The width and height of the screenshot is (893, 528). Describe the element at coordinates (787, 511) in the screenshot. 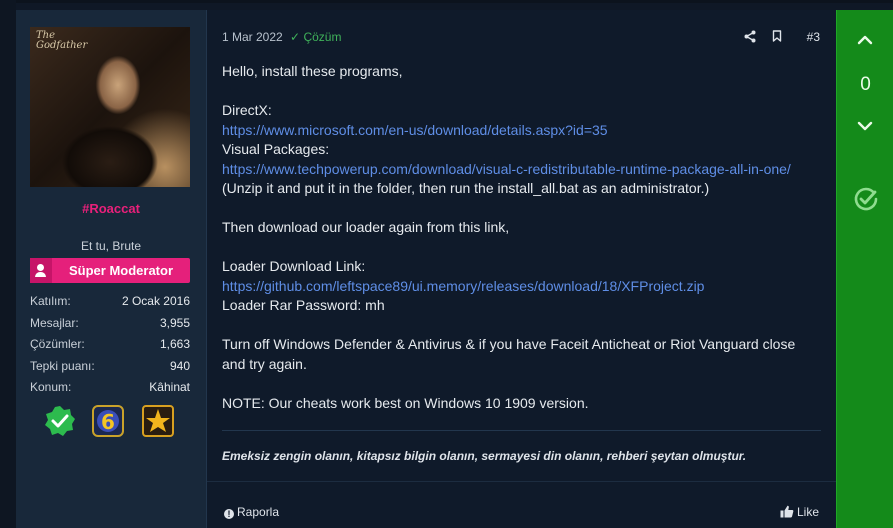

I see `thumbs-up-icon` at that location.